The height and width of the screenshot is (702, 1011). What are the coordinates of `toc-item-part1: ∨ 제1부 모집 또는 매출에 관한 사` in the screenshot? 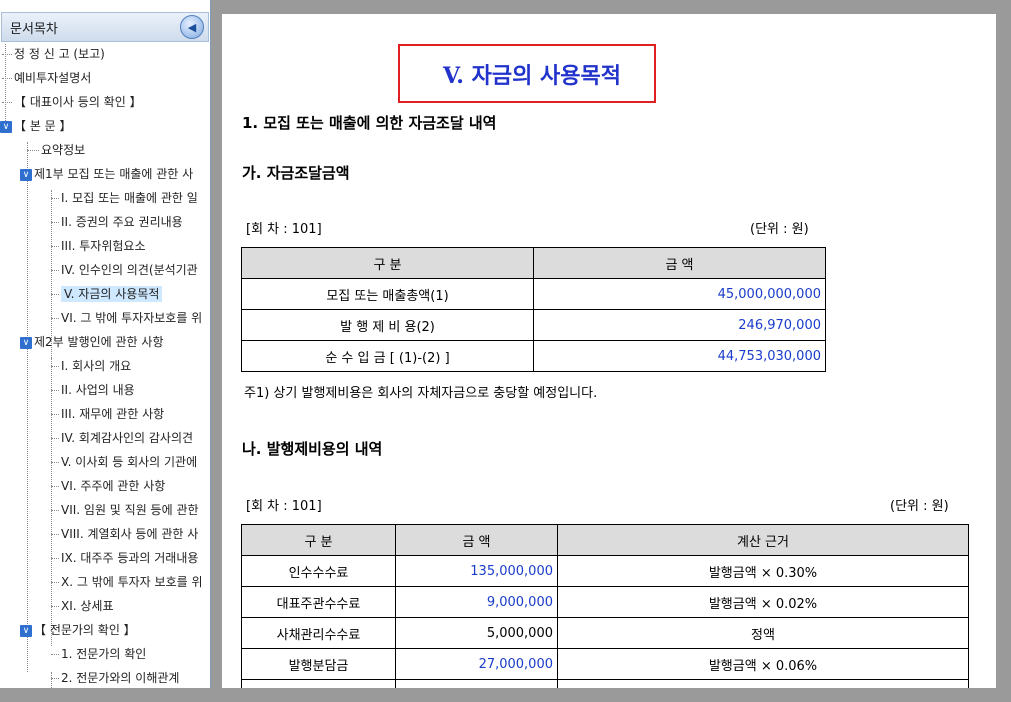 It's located at (106, 174).